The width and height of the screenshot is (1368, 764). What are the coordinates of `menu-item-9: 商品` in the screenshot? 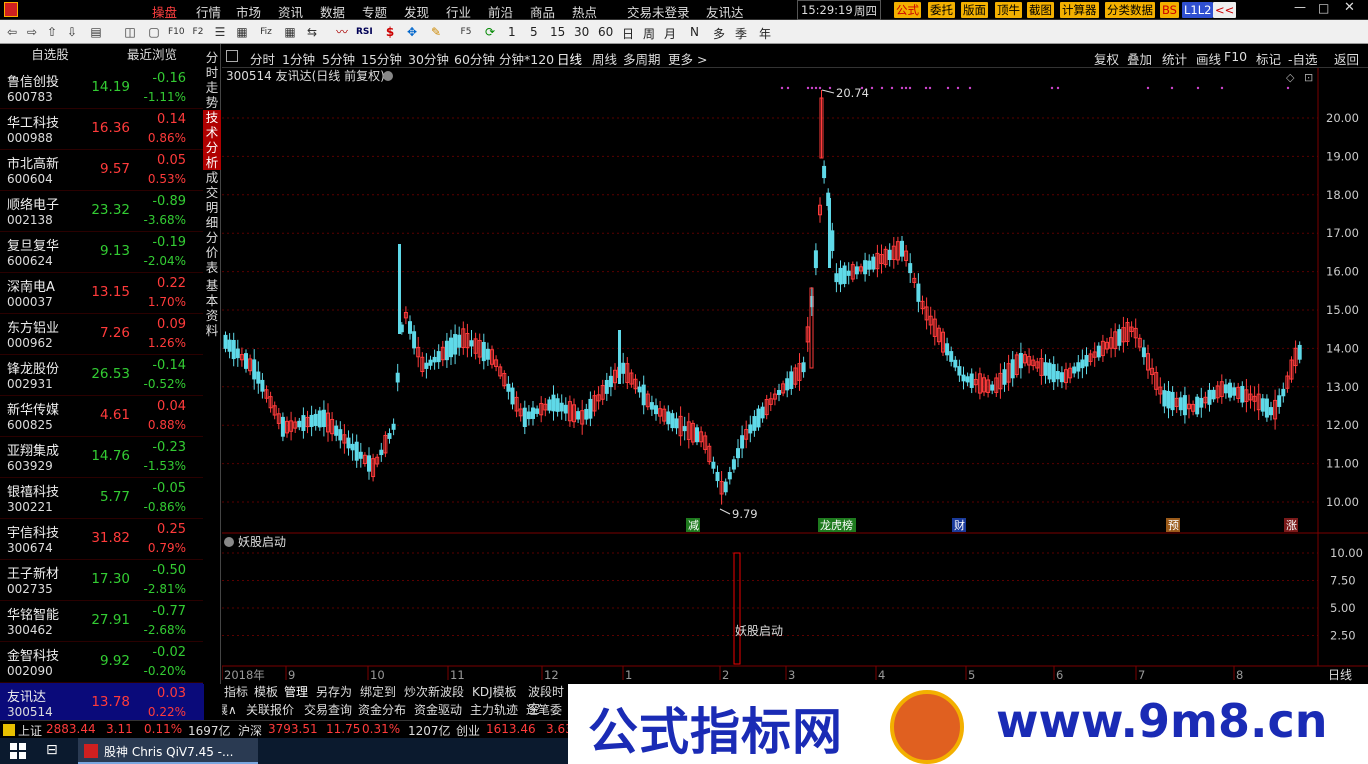 It's located at (542, 11).